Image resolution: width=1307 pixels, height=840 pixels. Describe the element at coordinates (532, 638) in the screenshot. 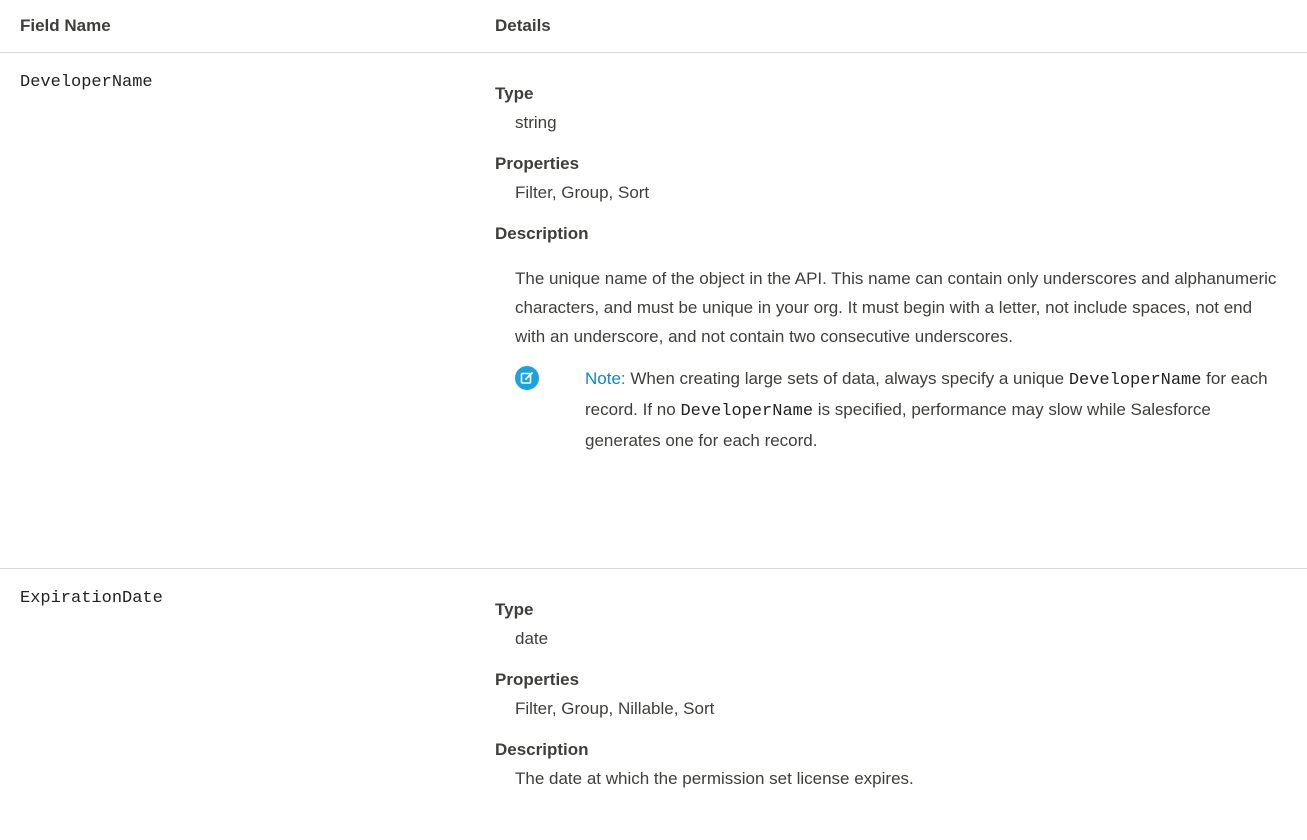

I see `type-value: date` at that location.